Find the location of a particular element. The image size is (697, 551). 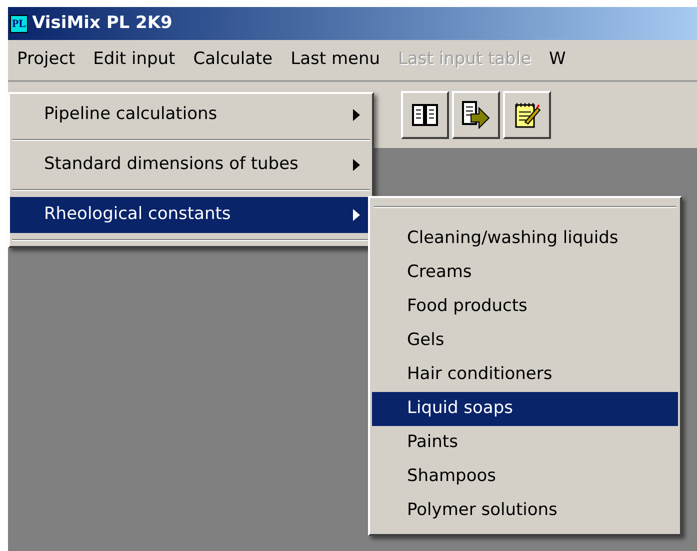

menu-item: Edit input is located at coordinates (134, 60).